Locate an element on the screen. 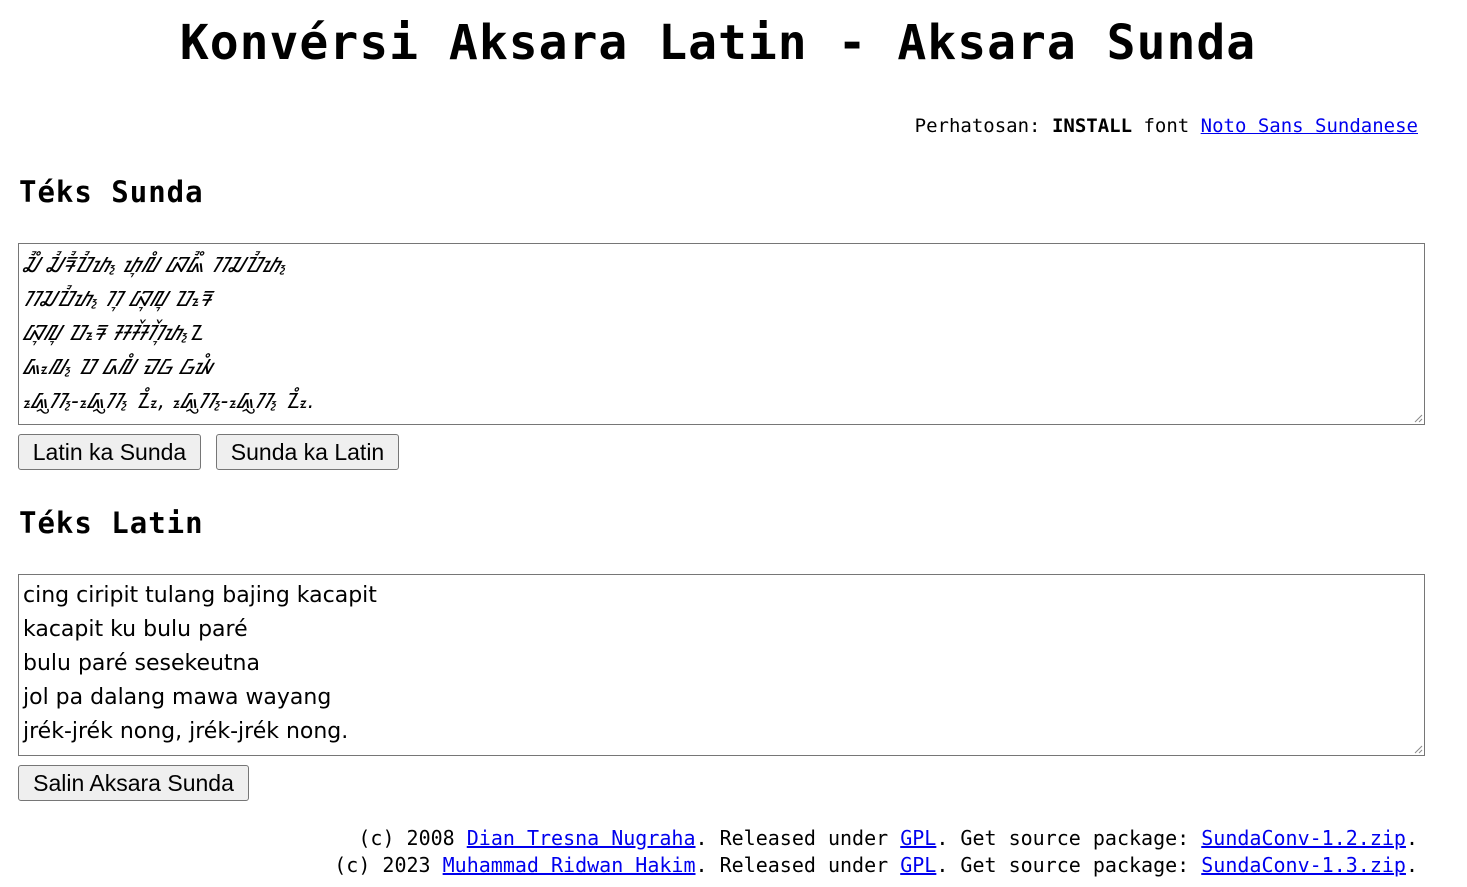 This screenshot has width=1467, height=887. latin-line: kacapit ku bulu paré is located at coordinates (135, 629).